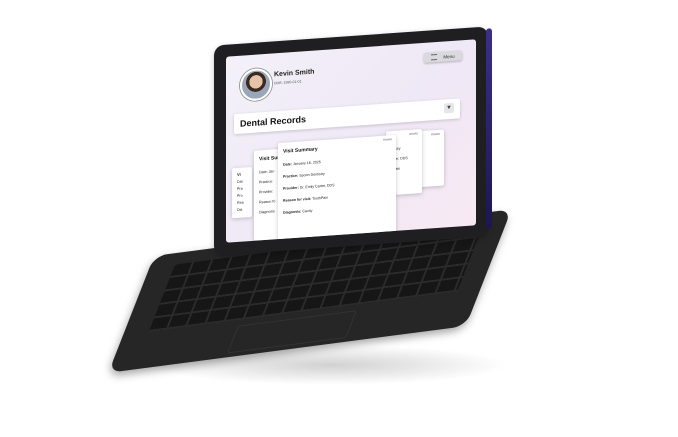  I want to click on peek-row: Vi, so click(239, 174).